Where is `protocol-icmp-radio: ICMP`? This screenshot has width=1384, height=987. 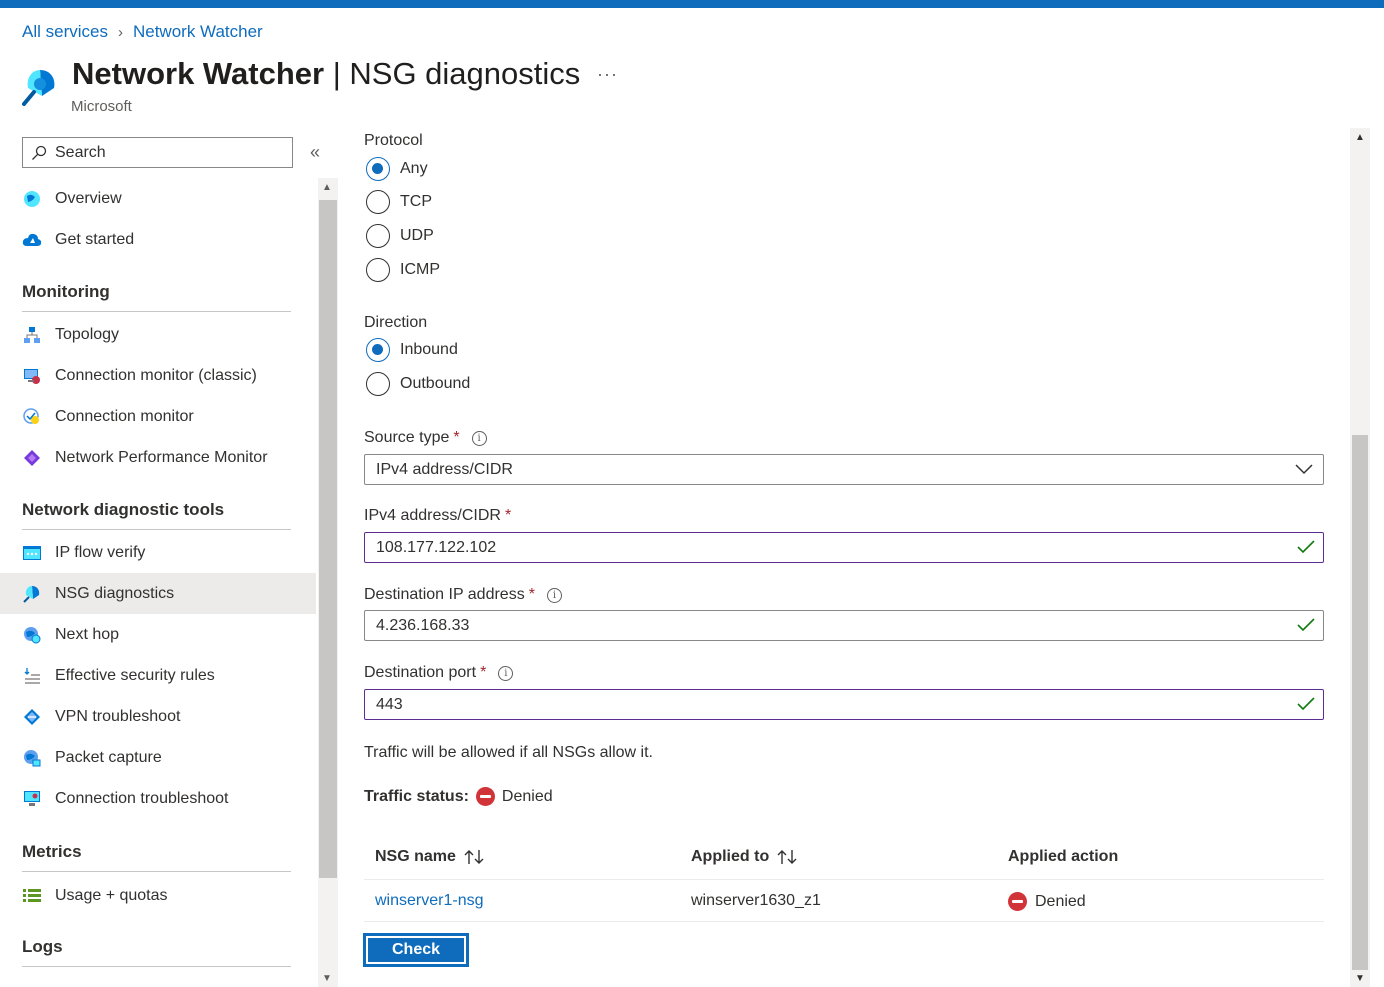 protocol-icmp-radio: ICMP is located at coordinates (403, 270).